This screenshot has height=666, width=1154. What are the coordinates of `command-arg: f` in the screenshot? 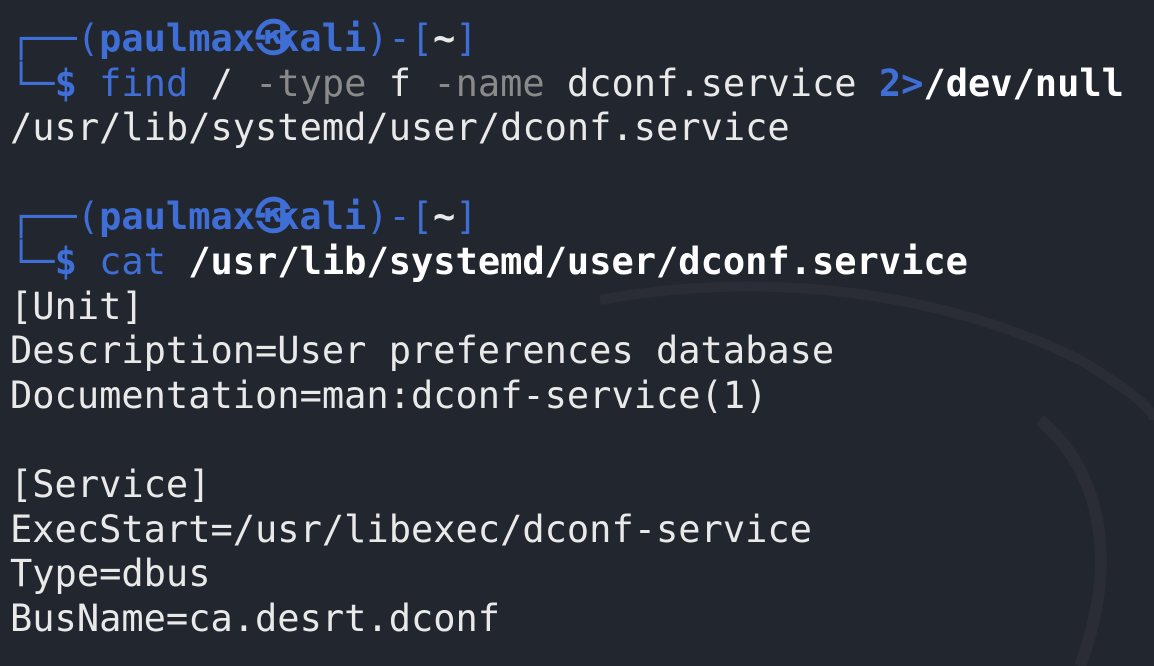 It's located at (400, 83).